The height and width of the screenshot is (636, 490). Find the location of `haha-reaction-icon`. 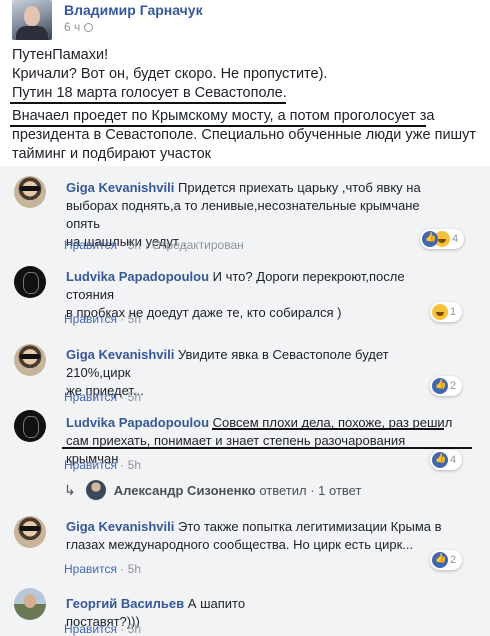

haha-reaction-icon is located at coordinates (440, 312).